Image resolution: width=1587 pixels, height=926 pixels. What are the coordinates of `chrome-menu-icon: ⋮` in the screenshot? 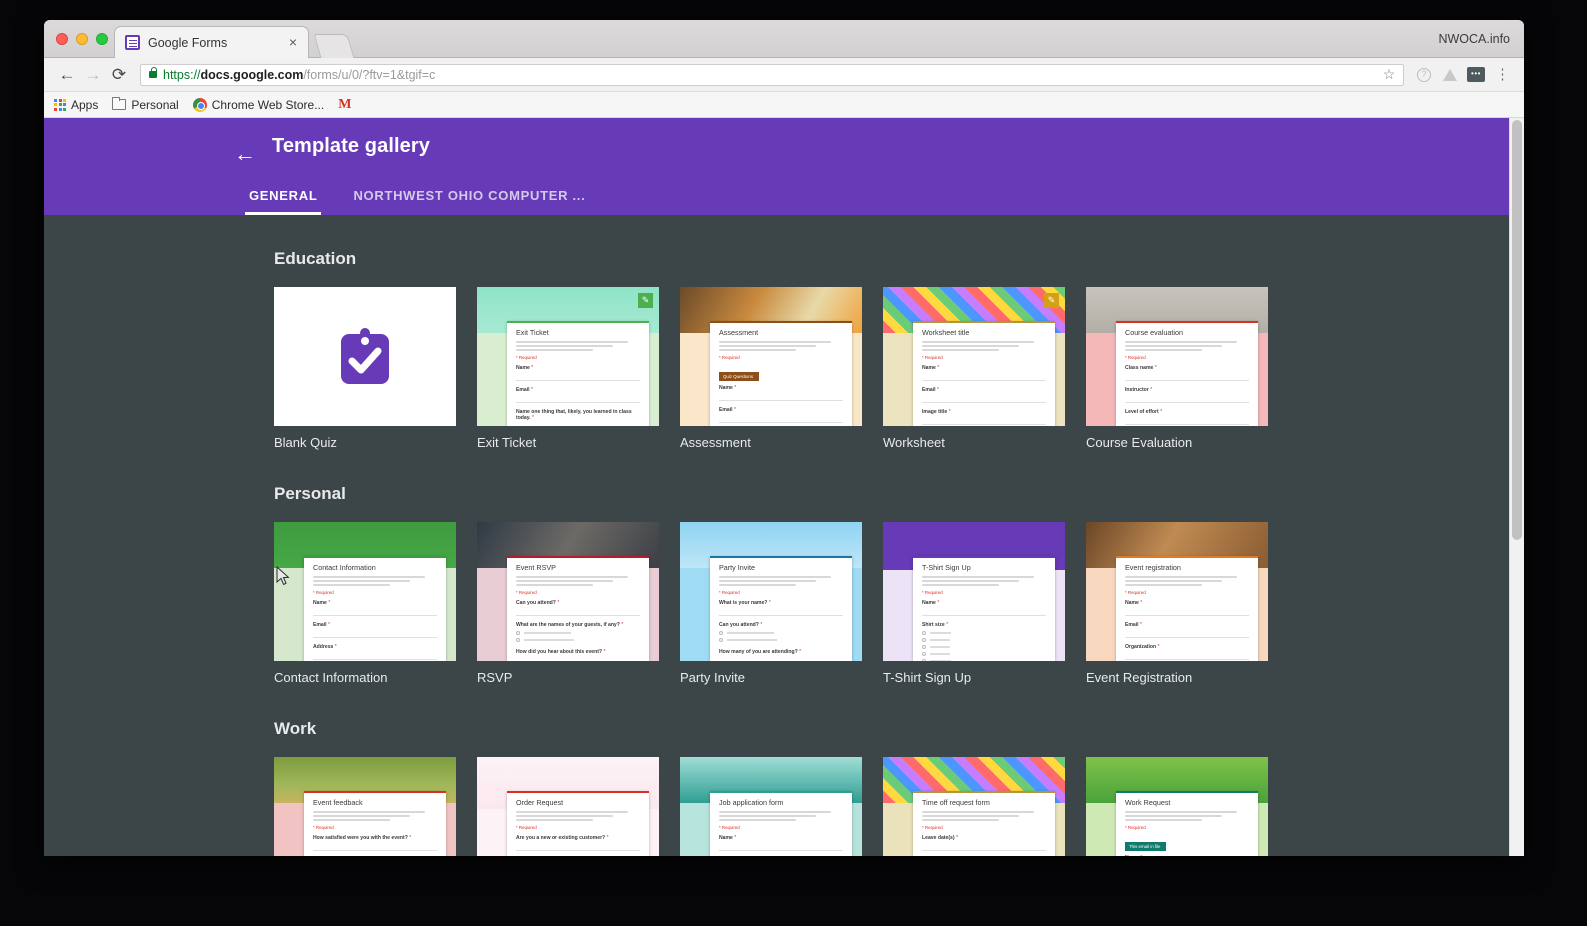 It's located at (1502, 75).